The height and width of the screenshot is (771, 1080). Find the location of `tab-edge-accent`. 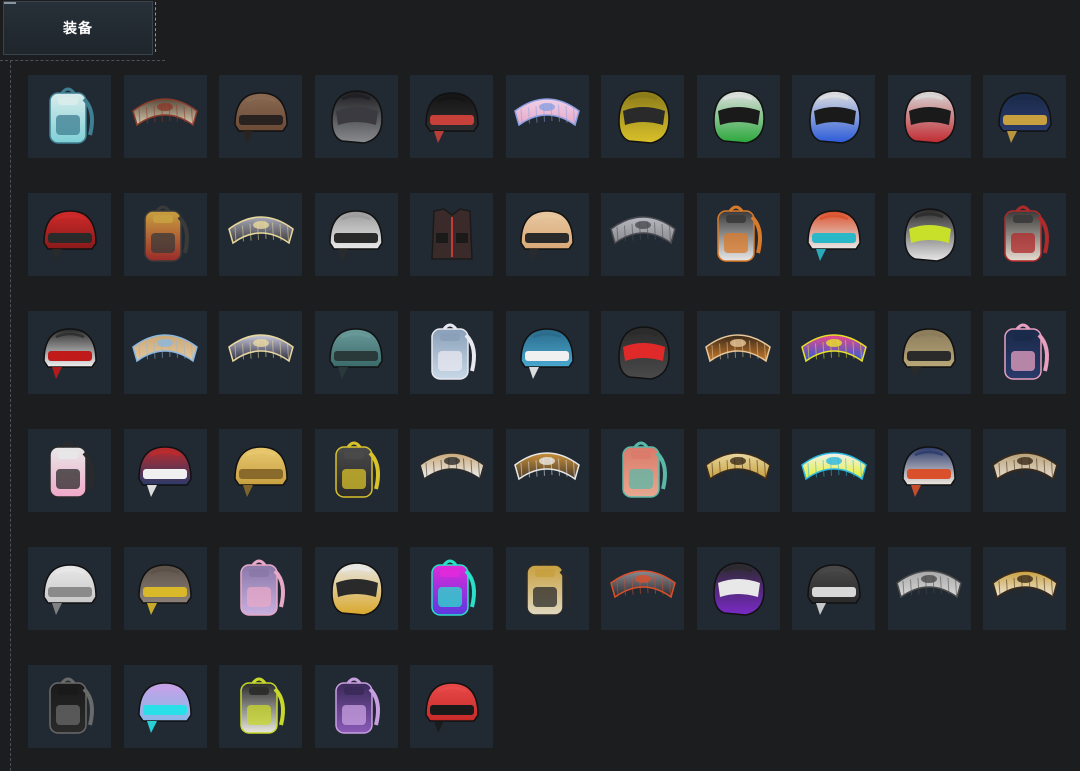

tab-edge-accent is located at coordinates (154, 27).